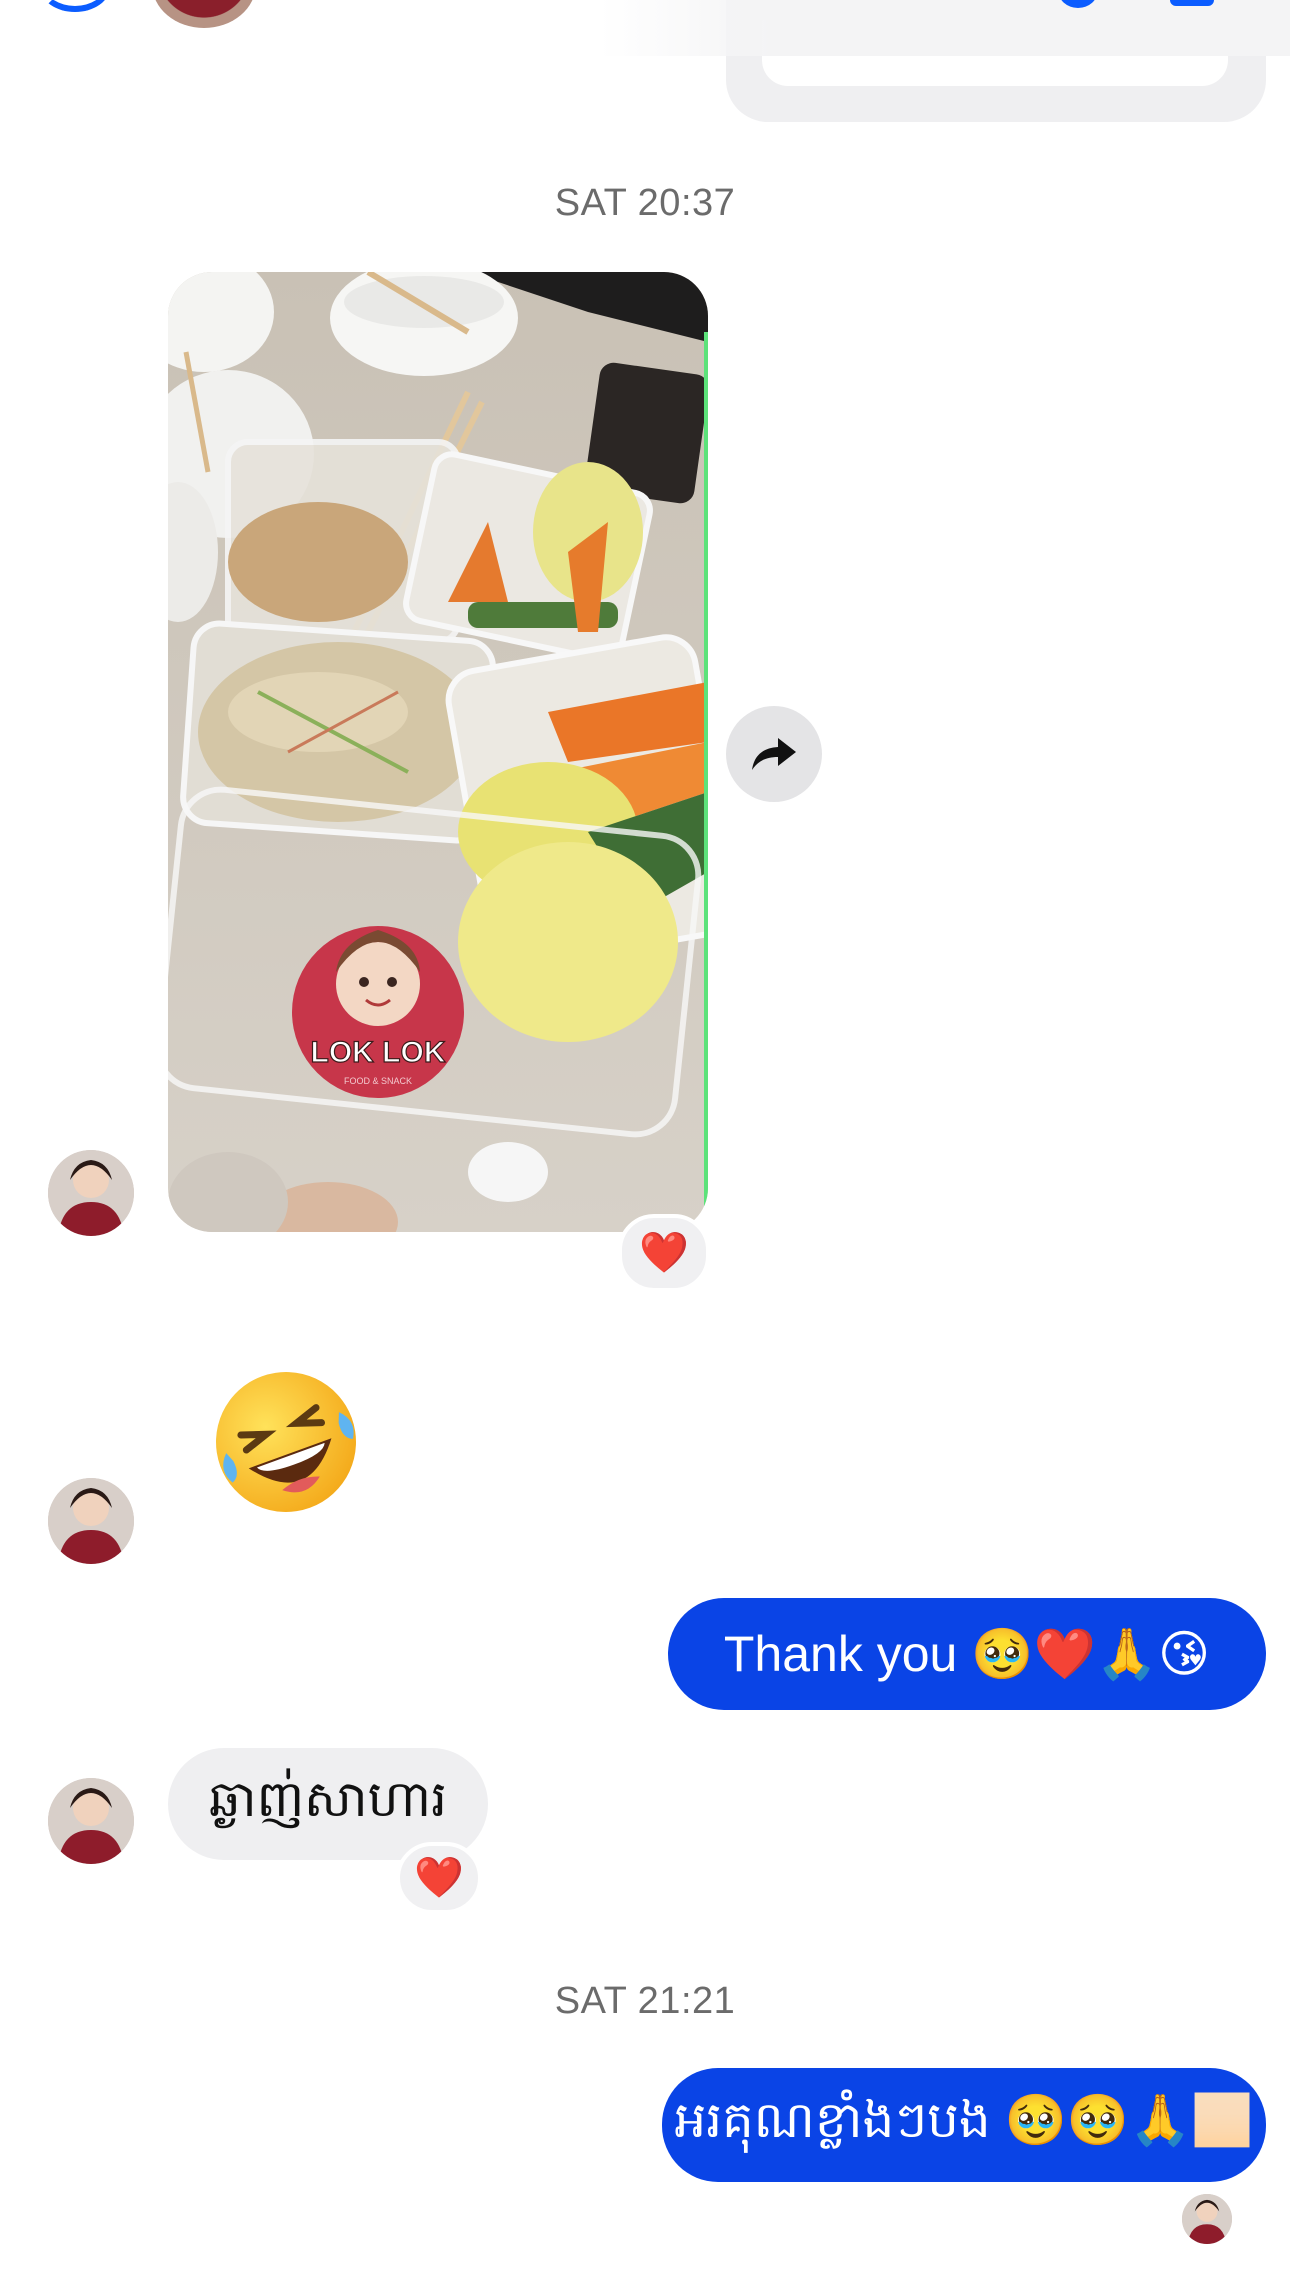 The width and height of the screenshot is (1290, 2292). I want to click on sent-message-bubble: Thank you 🥹❤️🙏😘, so click(967, 1654).